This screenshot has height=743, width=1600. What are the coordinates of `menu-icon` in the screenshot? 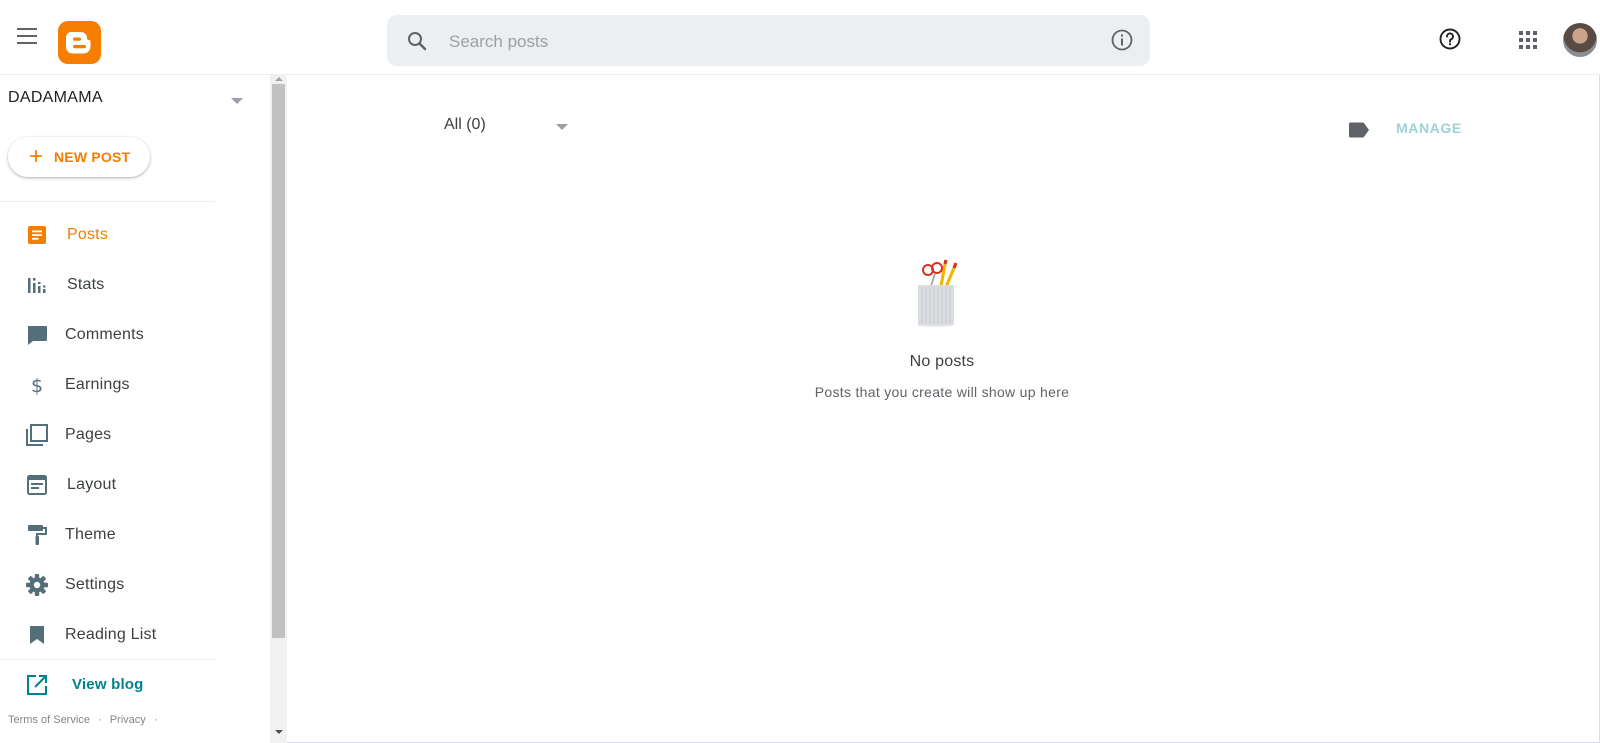 It's located at (28, 37).